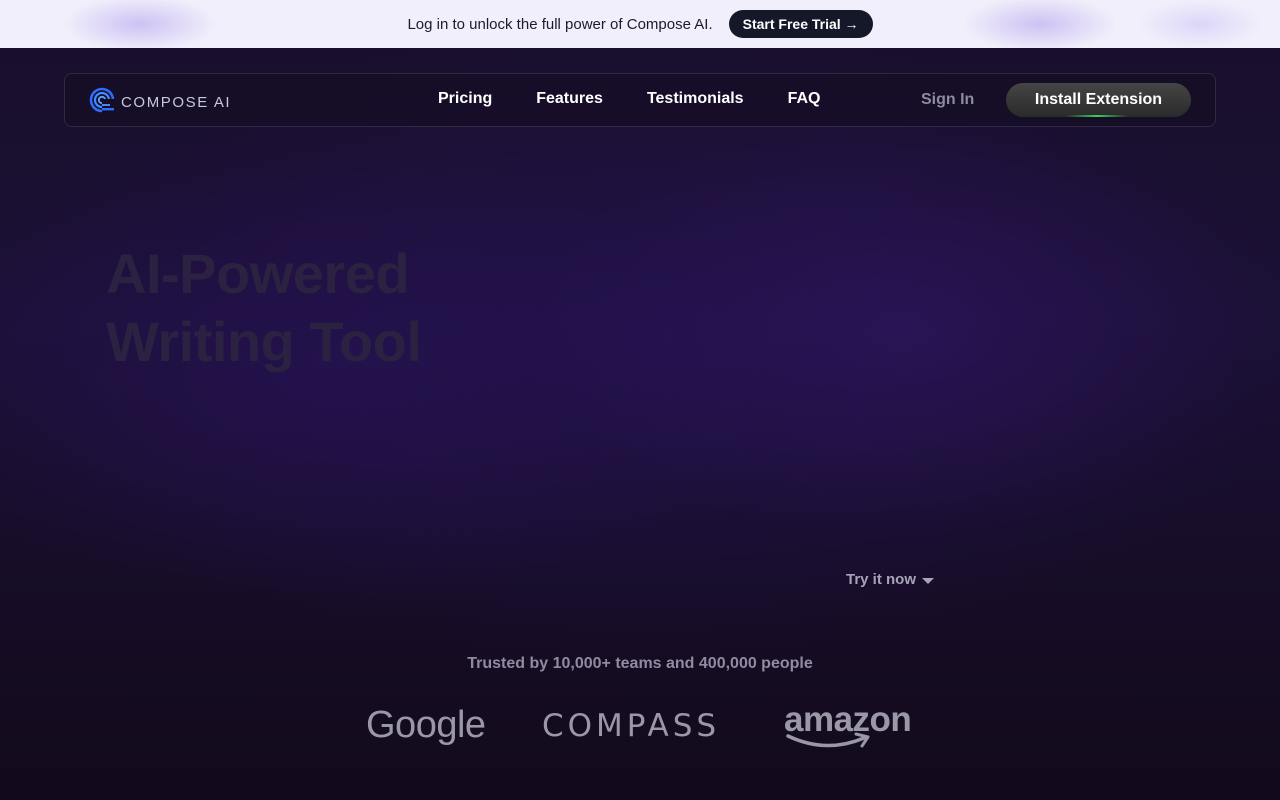  Describe the element at coordinates (264, 341) in the screenshot. I see `hero-title-line-2: Writing Tool` at that location.